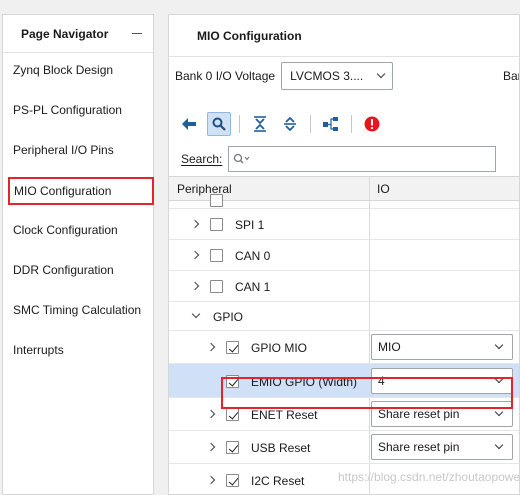 Image resolution: width=520 pixels, height=495 pixels. Describe the element at coordinates (344, 201) in the screenshot. I see `table-row` at that location.